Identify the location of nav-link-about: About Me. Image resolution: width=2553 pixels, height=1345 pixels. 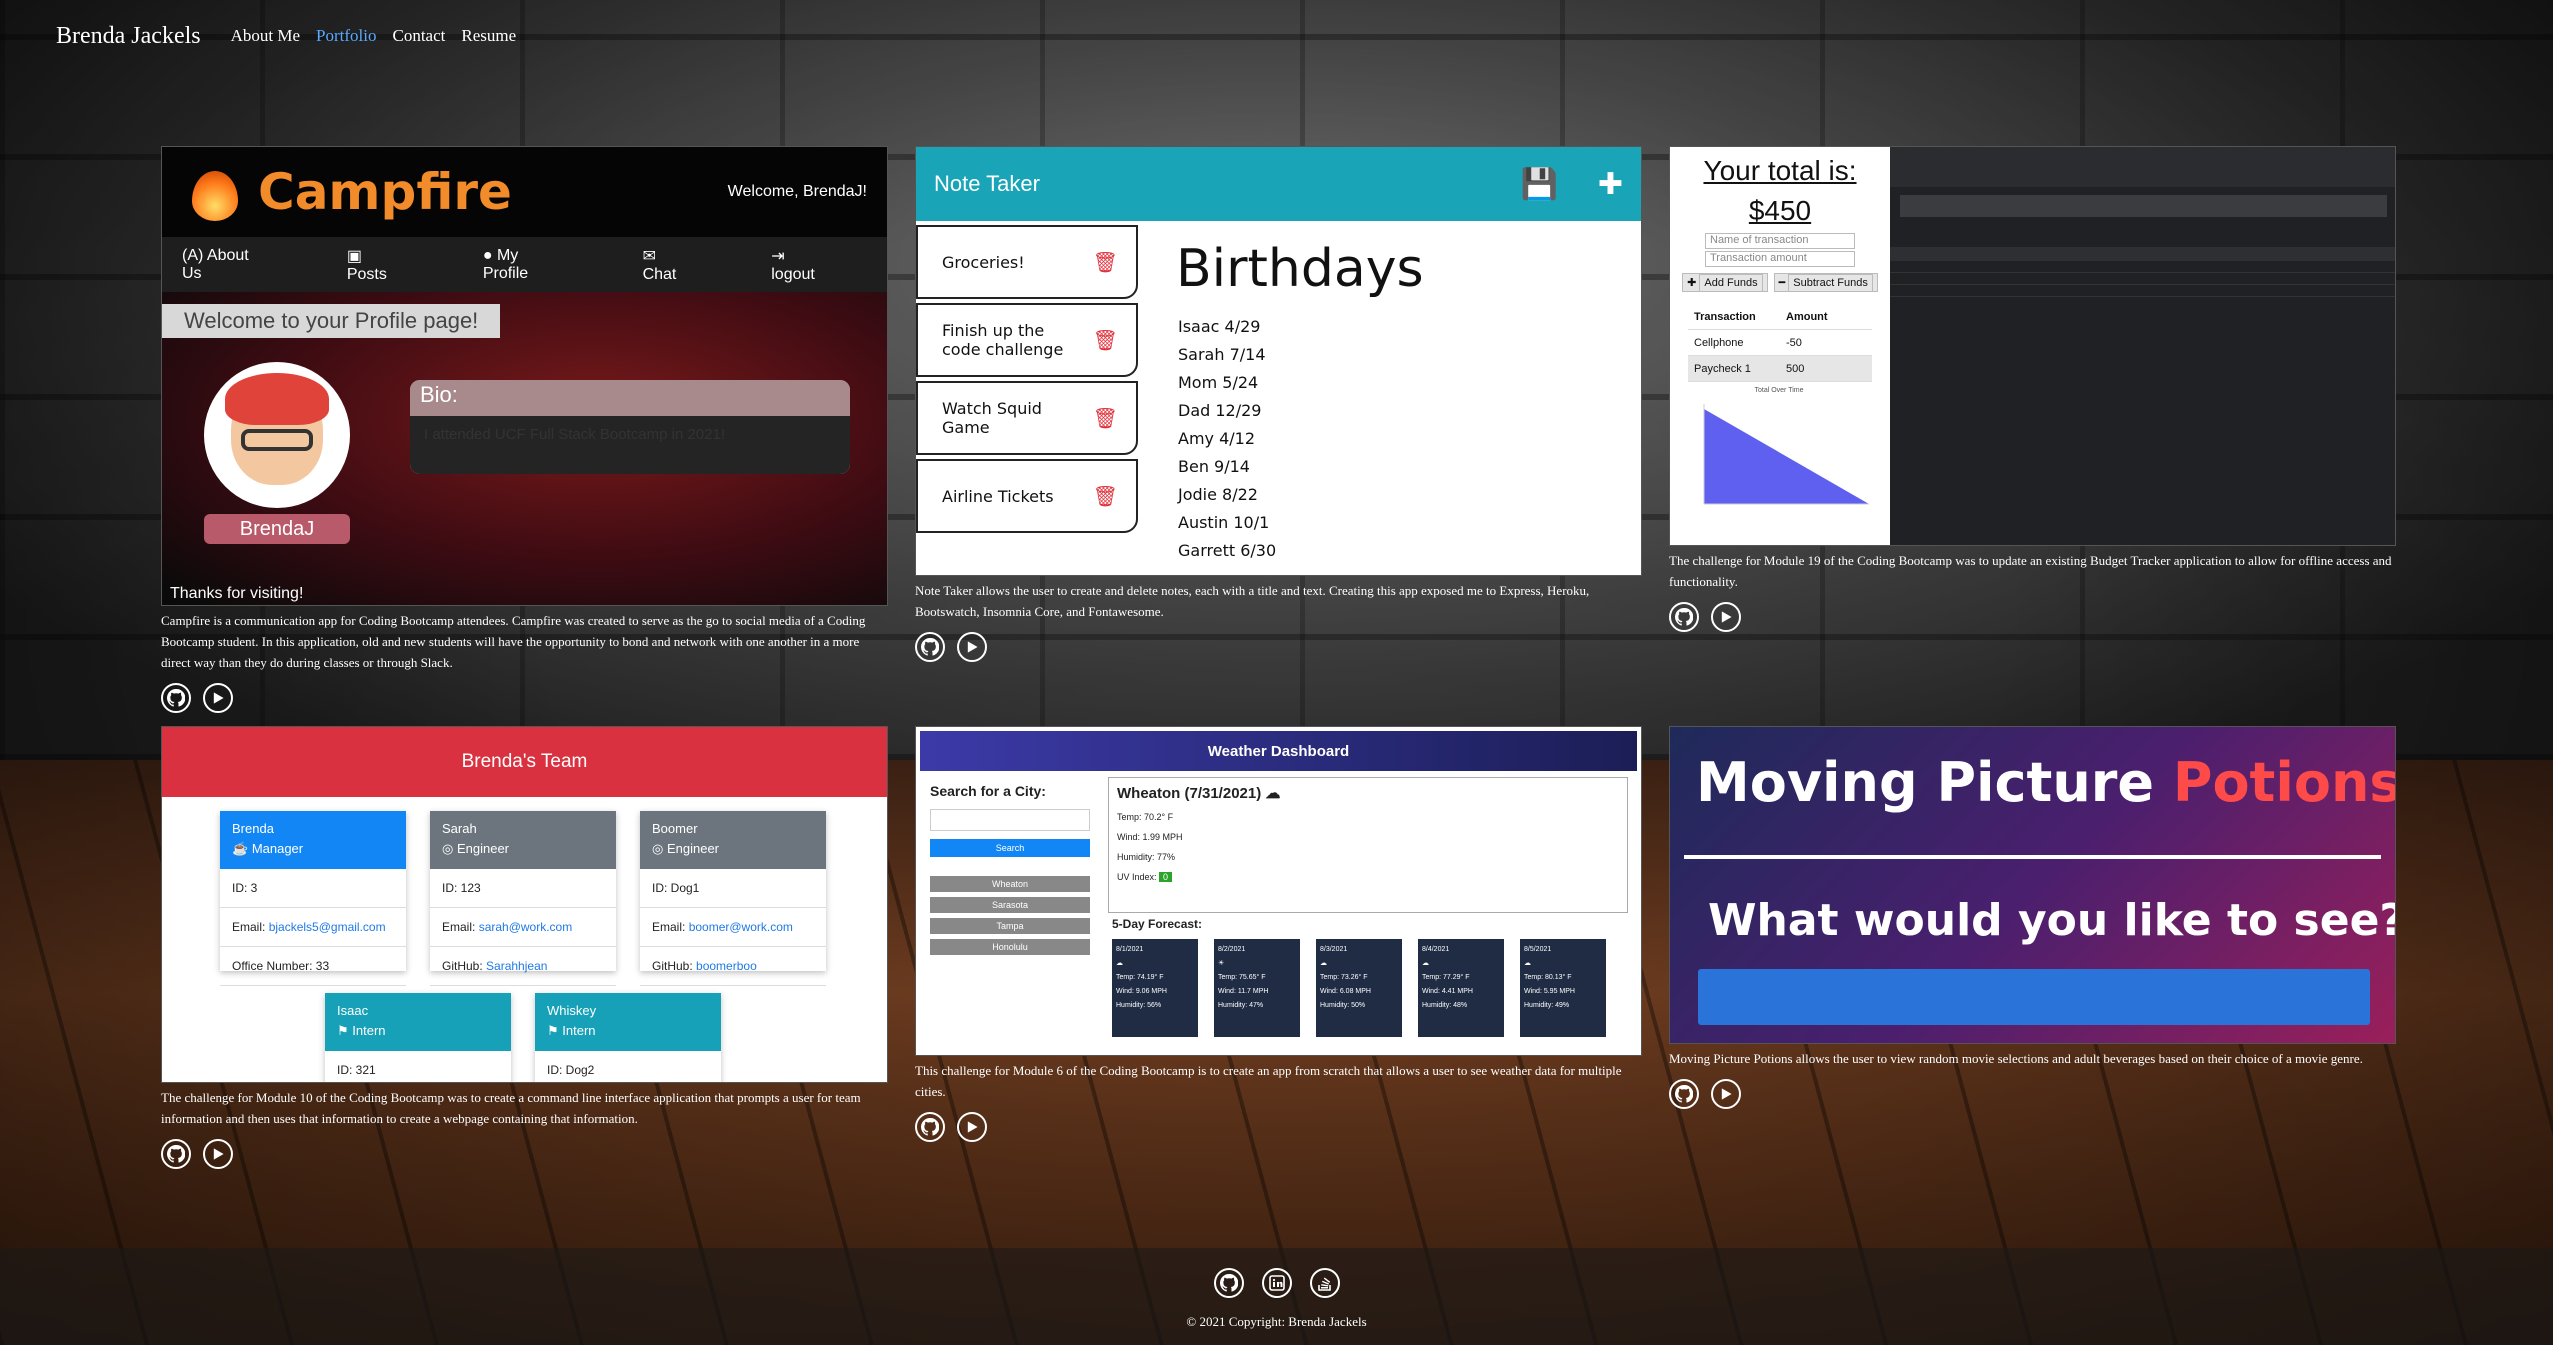
(265, 36).